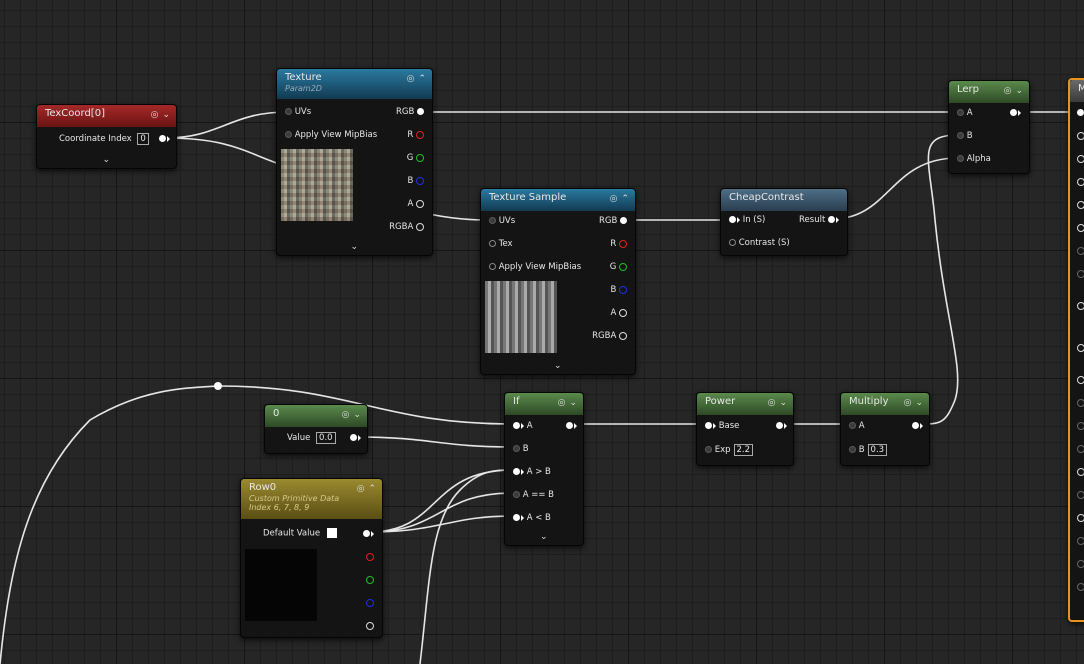 This screenshot has height=664, width=1084. I want to click on cheap-contrast-header: CheapContrast, so click(784, 200).